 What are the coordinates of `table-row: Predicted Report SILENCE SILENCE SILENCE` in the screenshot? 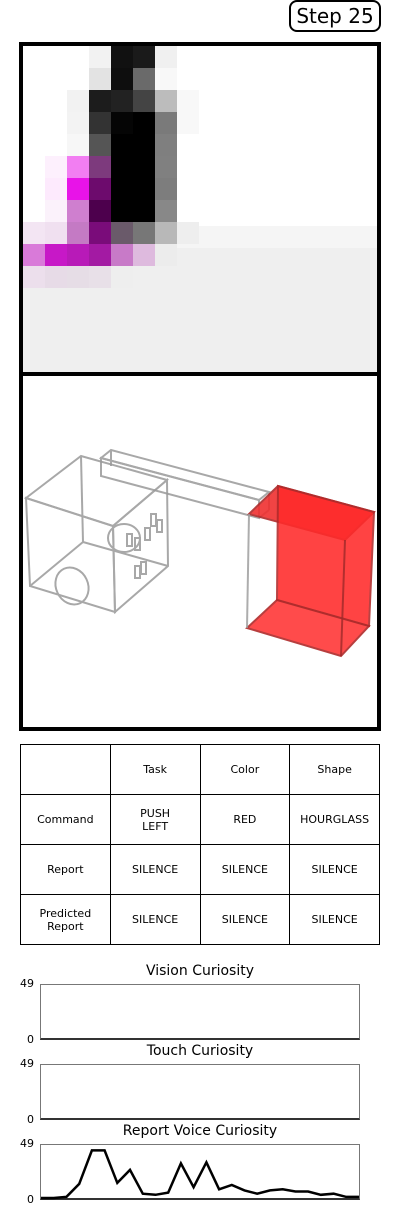 It's located at (200, 919).